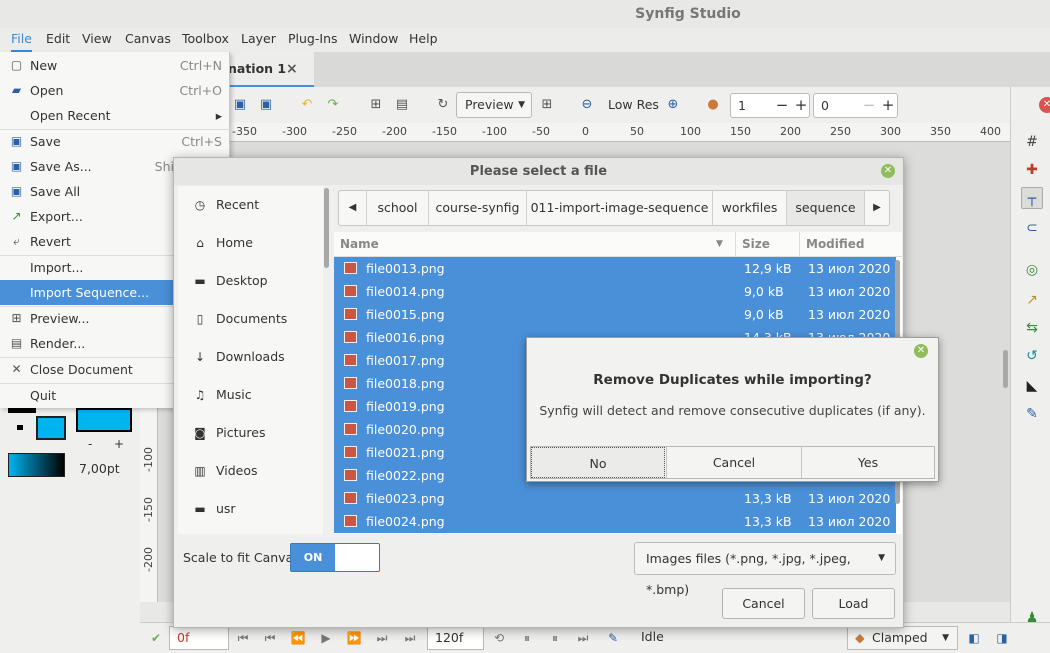 The image size is (1050, 653). Describe the element at coordinates (20, 427) in the screenshot. I see `reset-colors-icon` at that location.